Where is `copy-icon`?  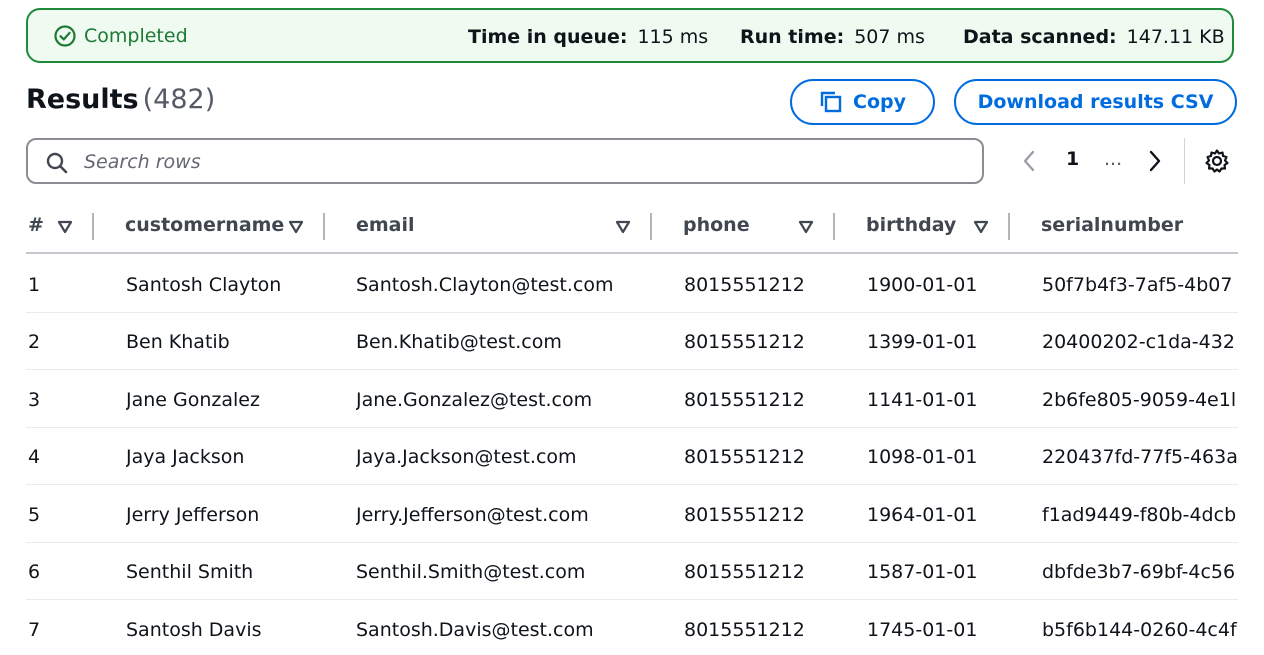
copy-icon is located at coordinates (831, 102).